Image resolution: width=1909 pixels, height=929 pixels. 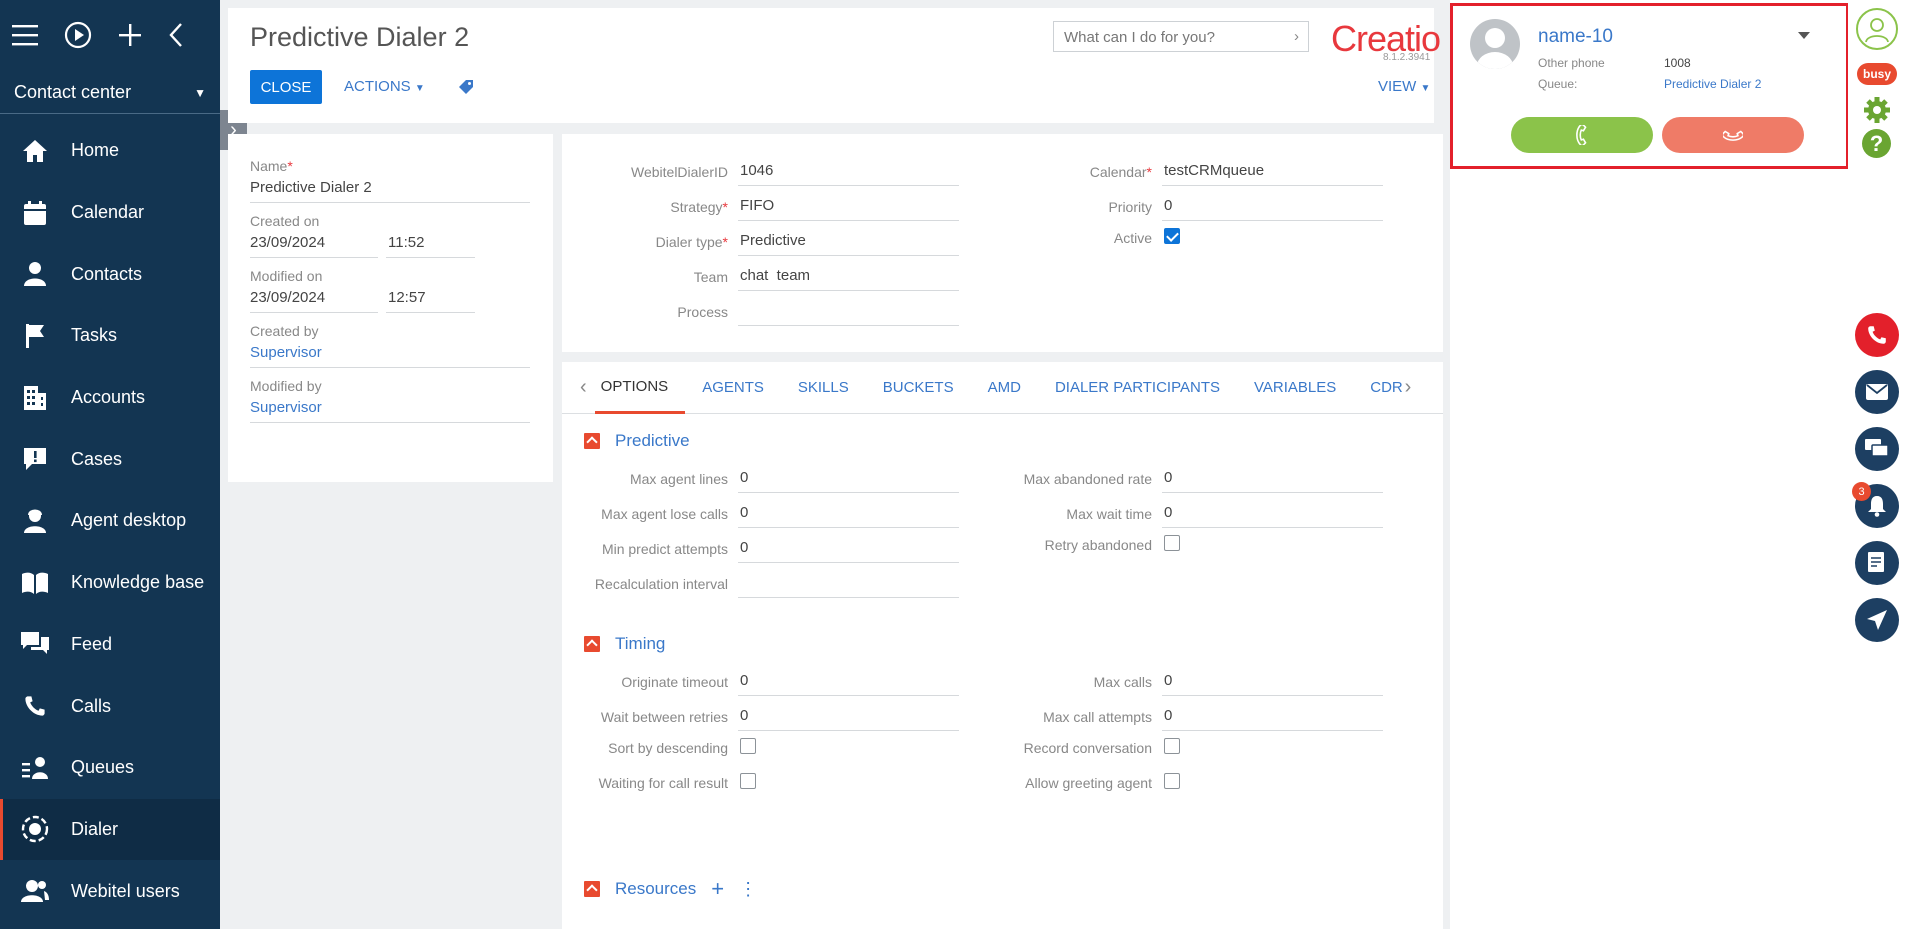 What do you see at coordinates (1877, 563) in the screenshot?
I see `document-icon` at bounding box center [1877, 563].